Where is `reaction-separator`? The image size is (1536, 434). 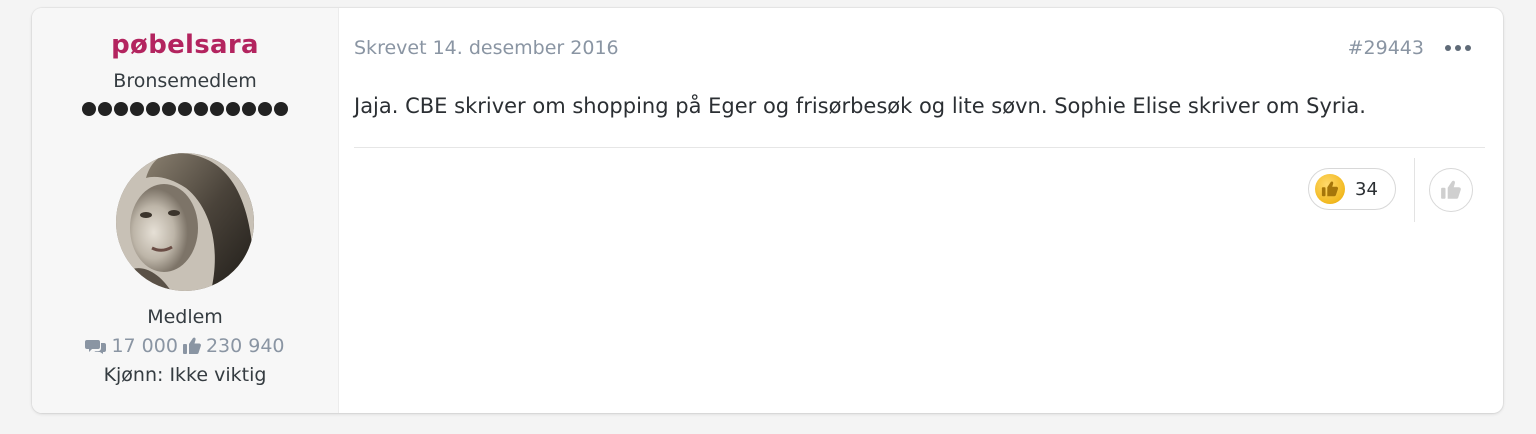 reaction-separator is located at coordinates (1414, 190).